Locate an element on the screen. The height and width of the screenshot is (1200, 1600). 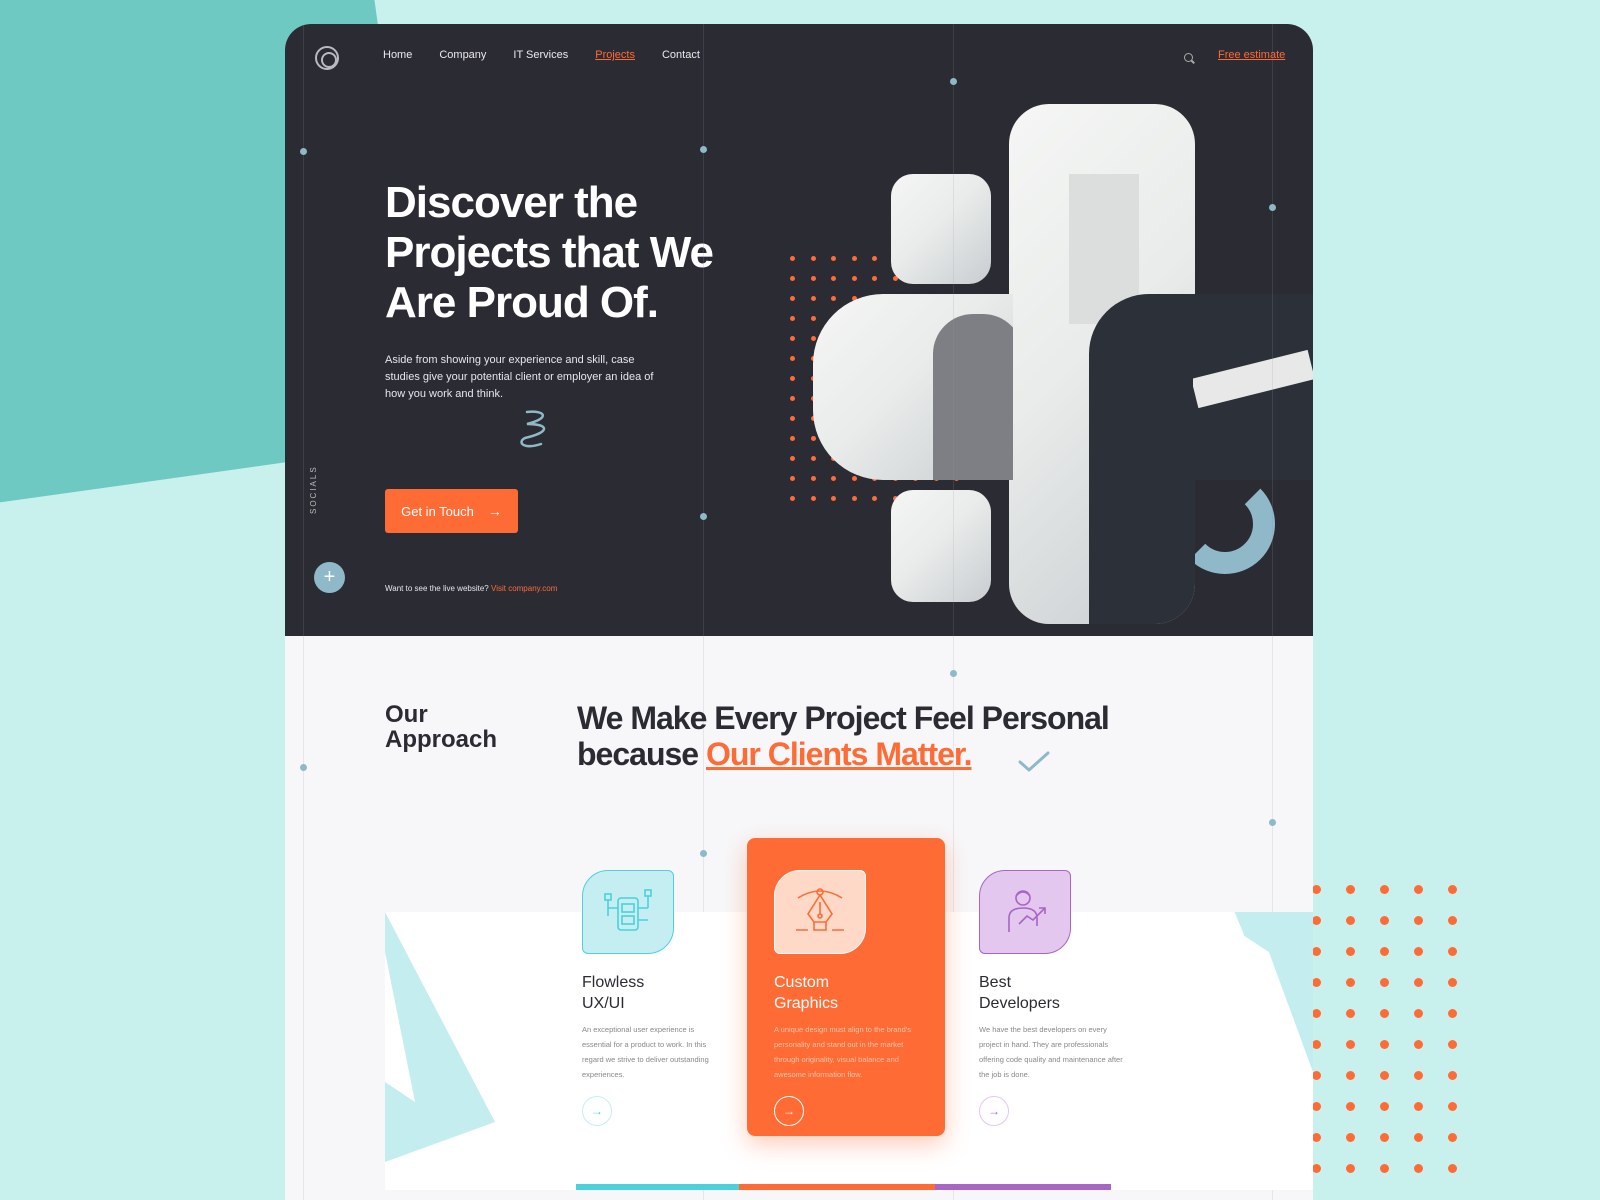
wireframe-icon is located at coordinates (628, 912).